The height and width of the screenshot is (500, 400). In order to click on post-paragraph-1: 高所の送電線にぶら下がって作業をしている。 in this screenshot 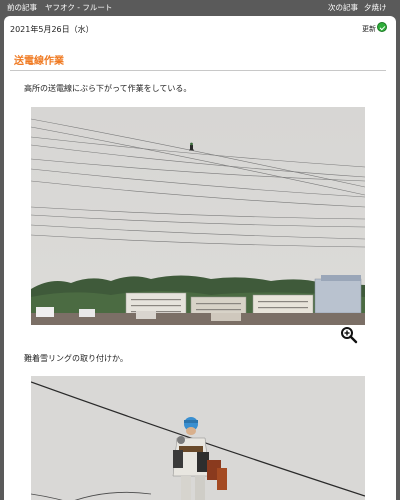, I will do `click(108, 88)`.